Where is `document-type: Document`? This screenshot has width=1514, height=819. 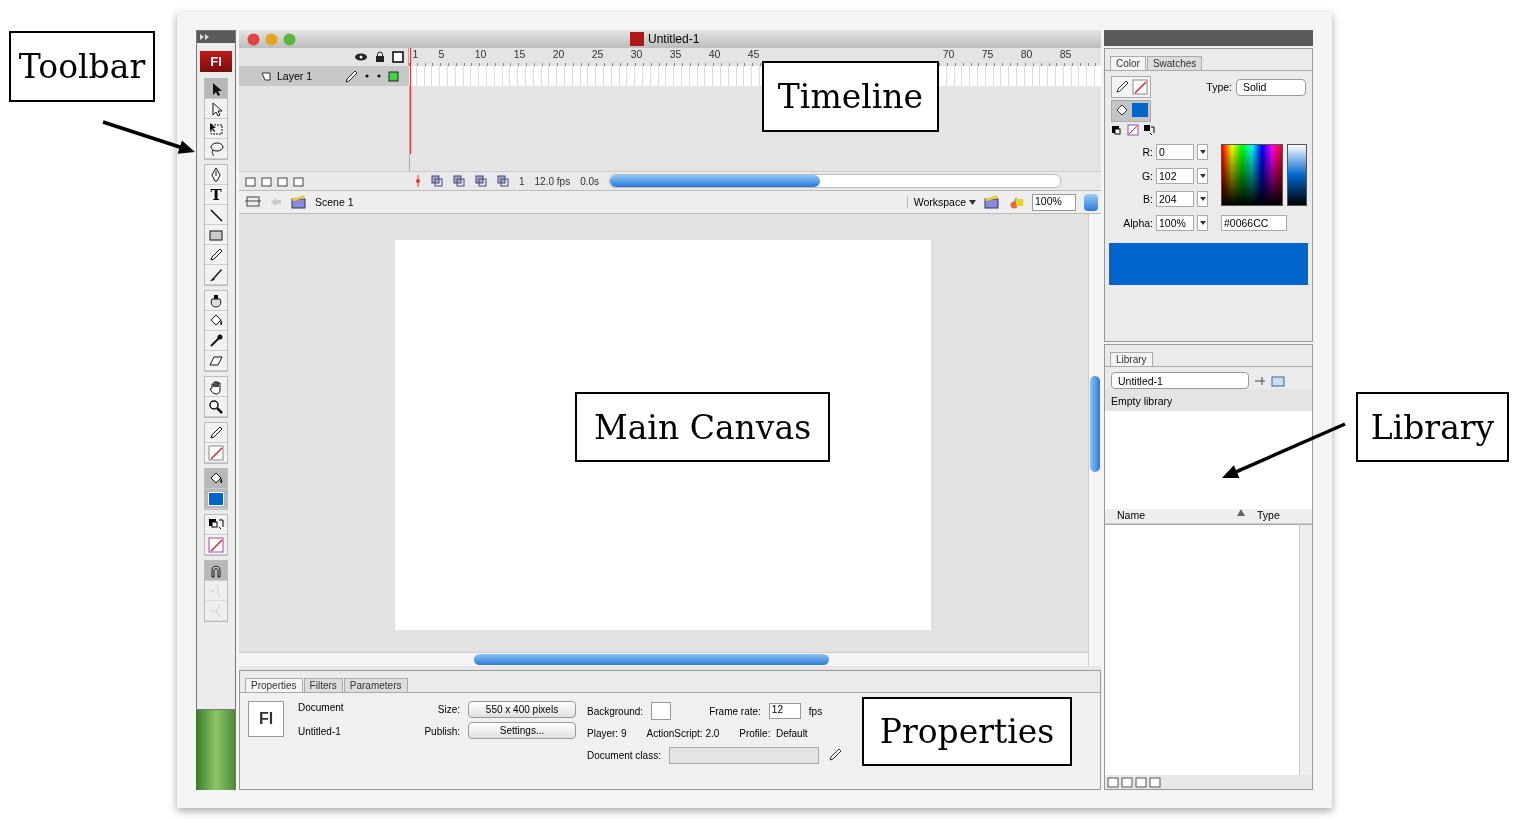 document-type: Document is located at coordinates (321, 708).